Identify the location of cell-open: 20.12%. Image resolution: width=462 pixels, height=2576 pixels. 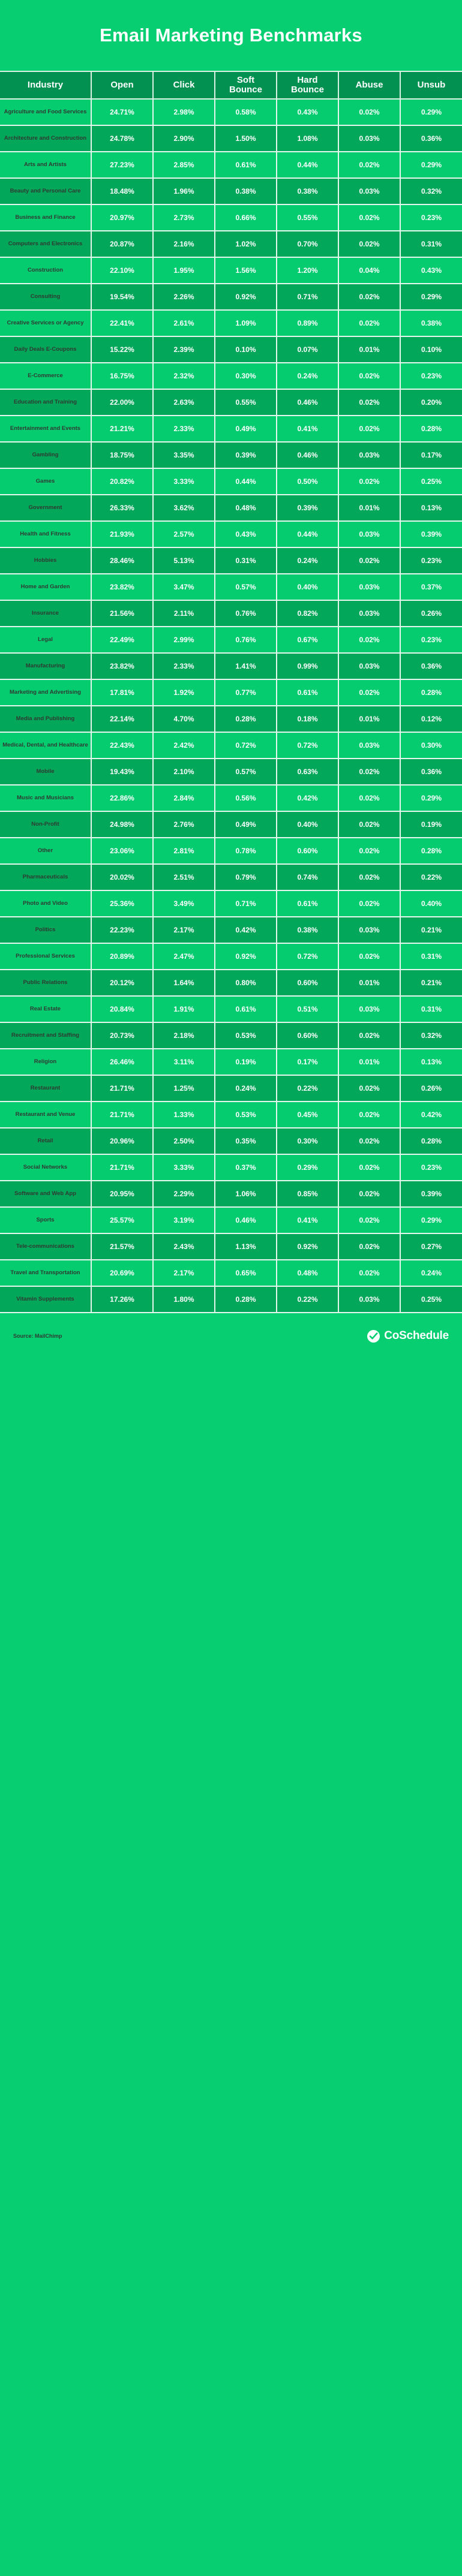
(122, 984).